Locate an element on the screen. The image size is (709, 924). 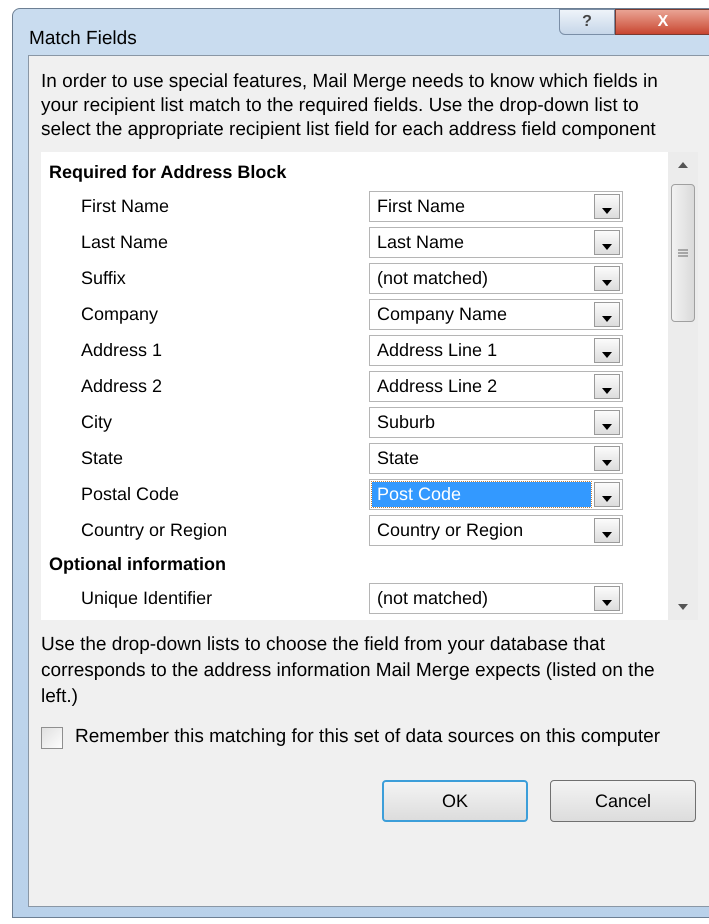
dropdown-value: State is located at coordinates (398, 458).